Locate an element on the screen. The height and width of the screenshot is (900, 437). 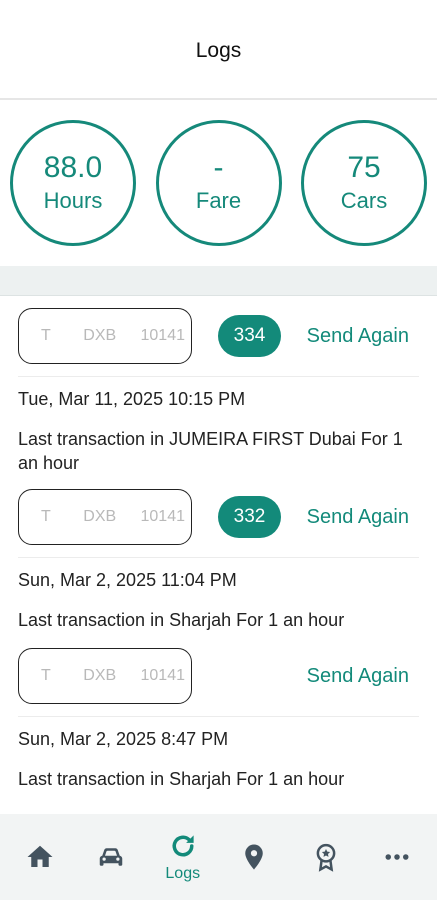
home-icon is located at coordinates (40, 856).